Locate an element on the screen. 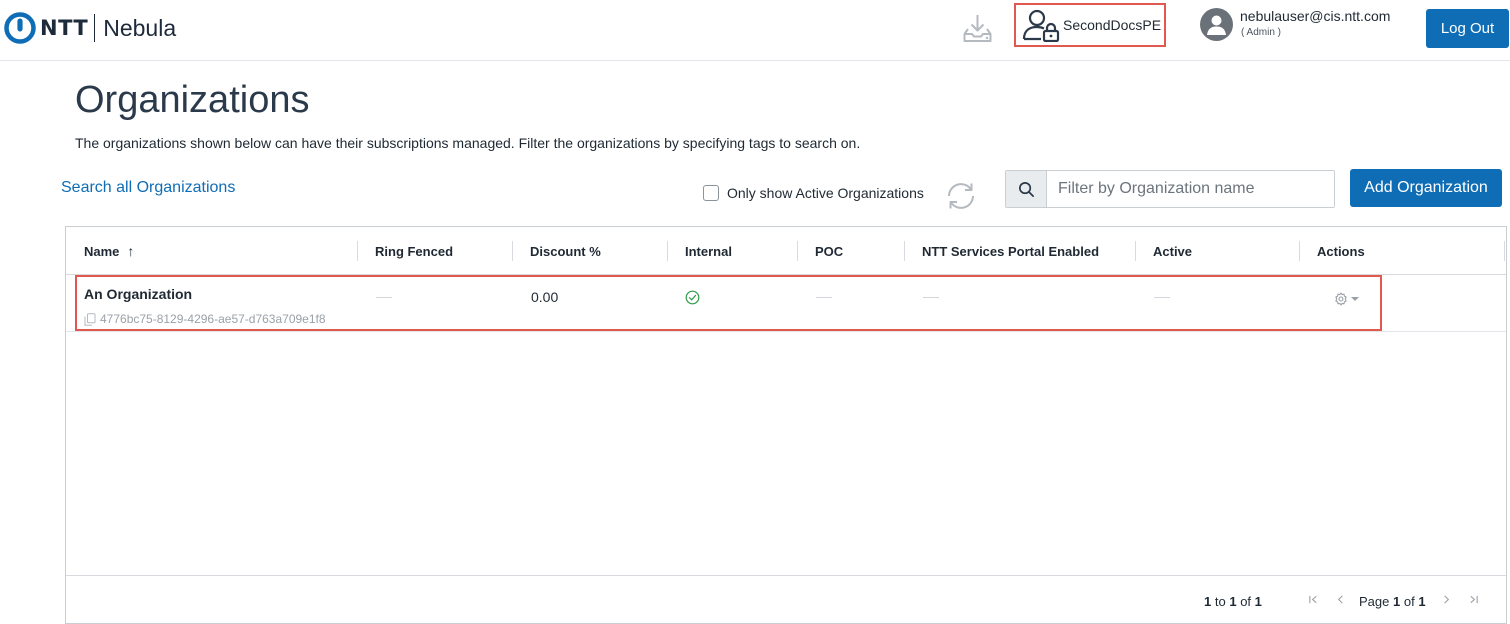  tenant-switcher: SecondDocsPE is located at coordinates (1090, 25).